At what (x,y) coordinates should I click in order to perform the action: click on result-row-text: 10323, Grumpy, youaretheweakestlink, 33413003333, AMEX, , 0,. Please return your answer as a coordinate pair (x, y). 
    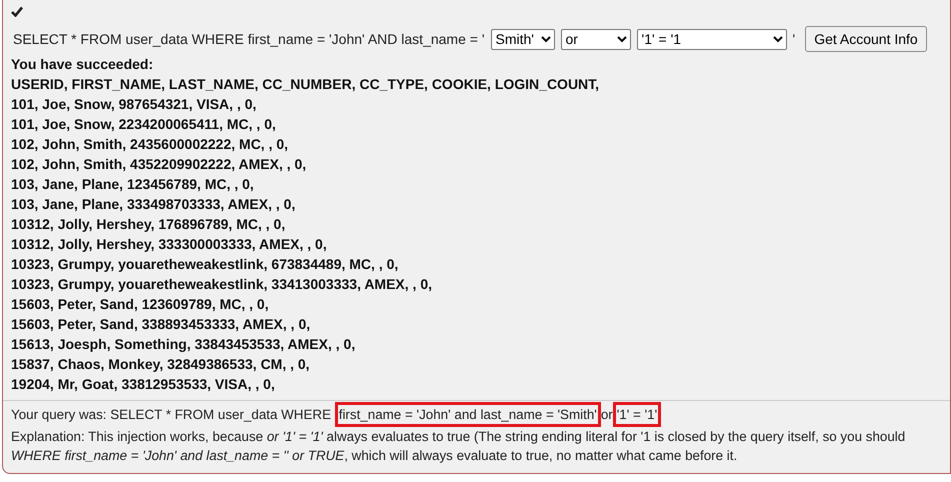
    Looking at the image, I should click on (222, 284).